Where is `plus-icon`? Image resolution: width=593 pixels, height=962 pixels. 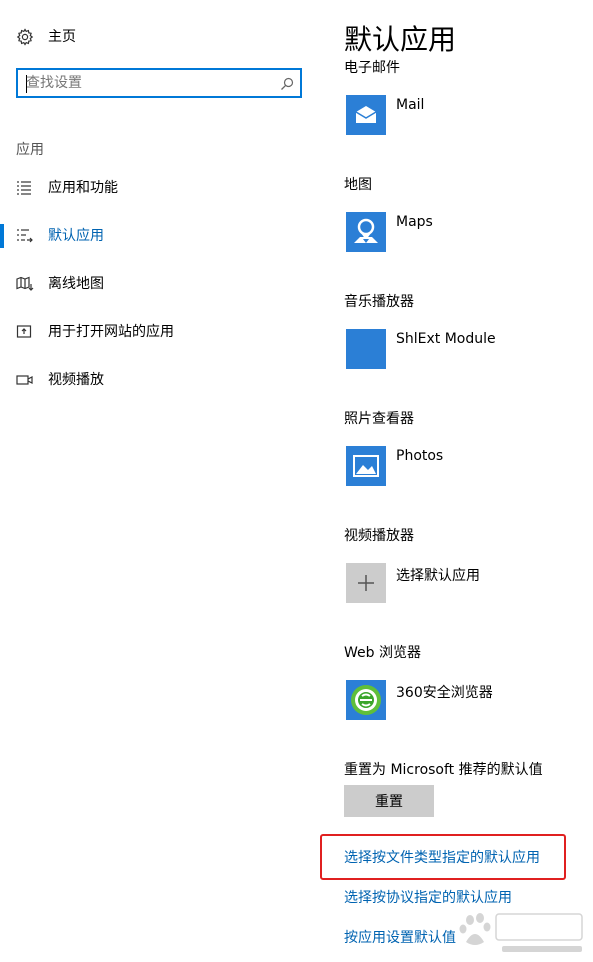 plus-icon is located at coordinates (366, 591).